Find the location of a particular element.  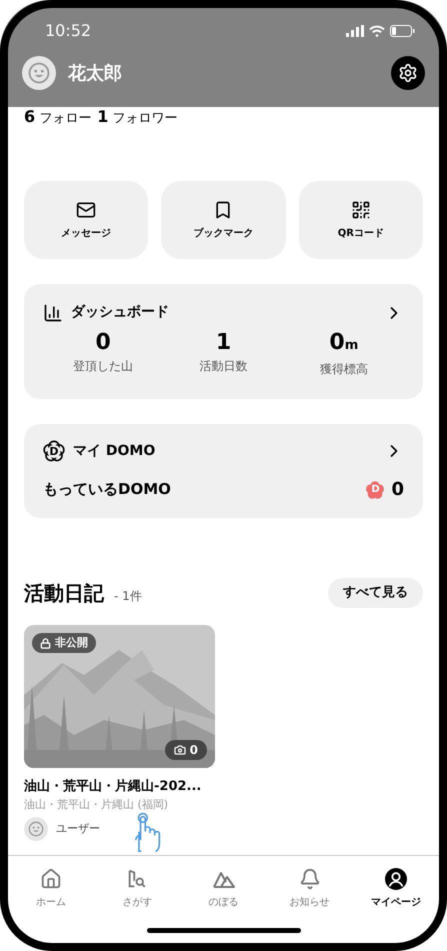

stat-value: 0m is located at coordinates (343, 343).